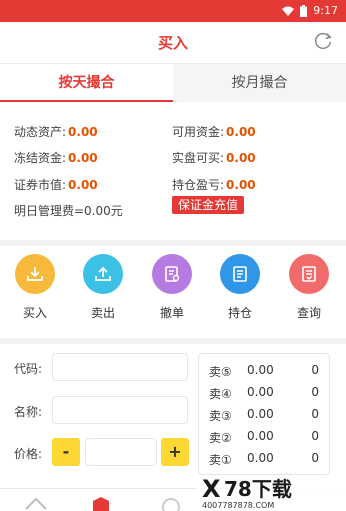 The height and width of the screenshot is (511, 346). I want to click on quote-level: 卖③, so click(220, 416).